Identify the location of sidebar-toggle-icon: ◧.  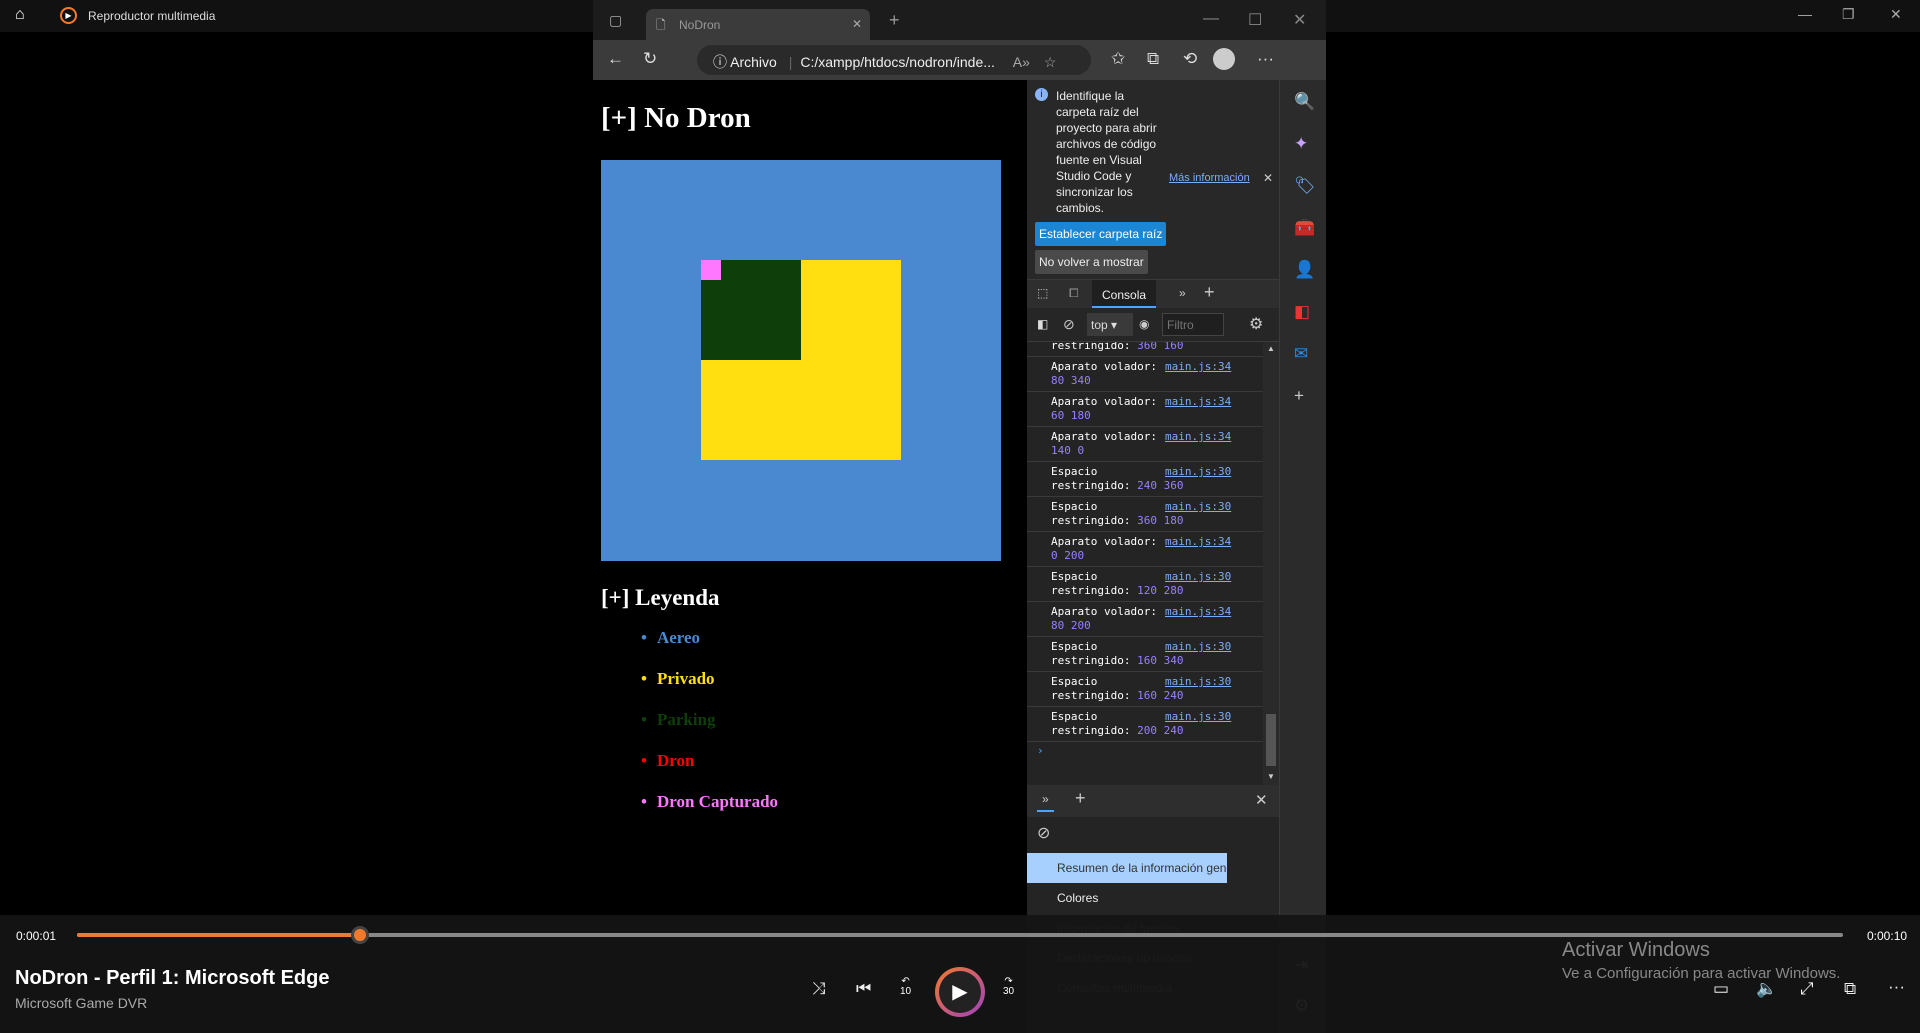
(1042, 324).